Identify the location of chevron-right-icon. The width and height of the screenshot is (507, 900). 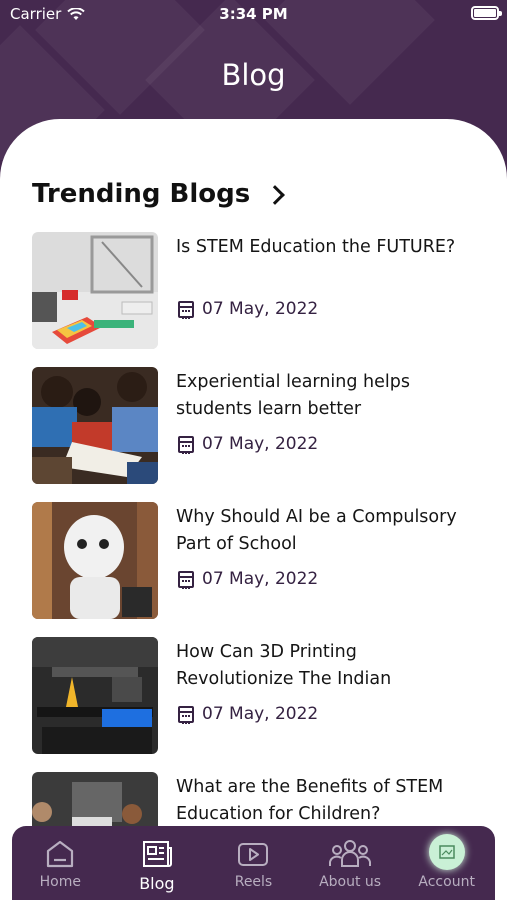
(275, 195).